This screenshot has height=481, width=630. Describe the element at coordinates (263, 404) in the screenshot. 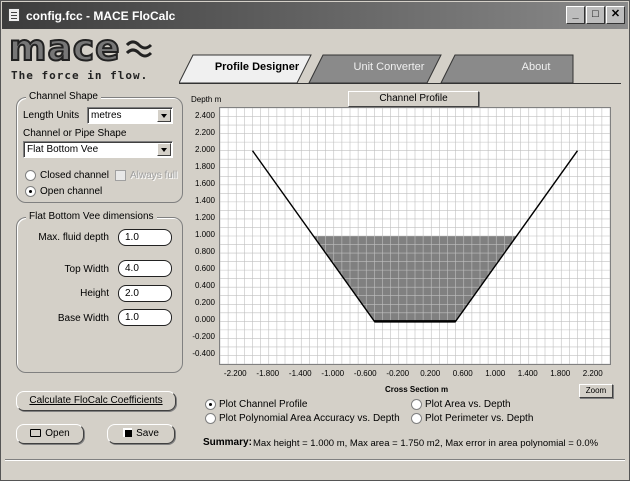

I see `plot-channel-profile-label: Plot Channel Profile` at that location.